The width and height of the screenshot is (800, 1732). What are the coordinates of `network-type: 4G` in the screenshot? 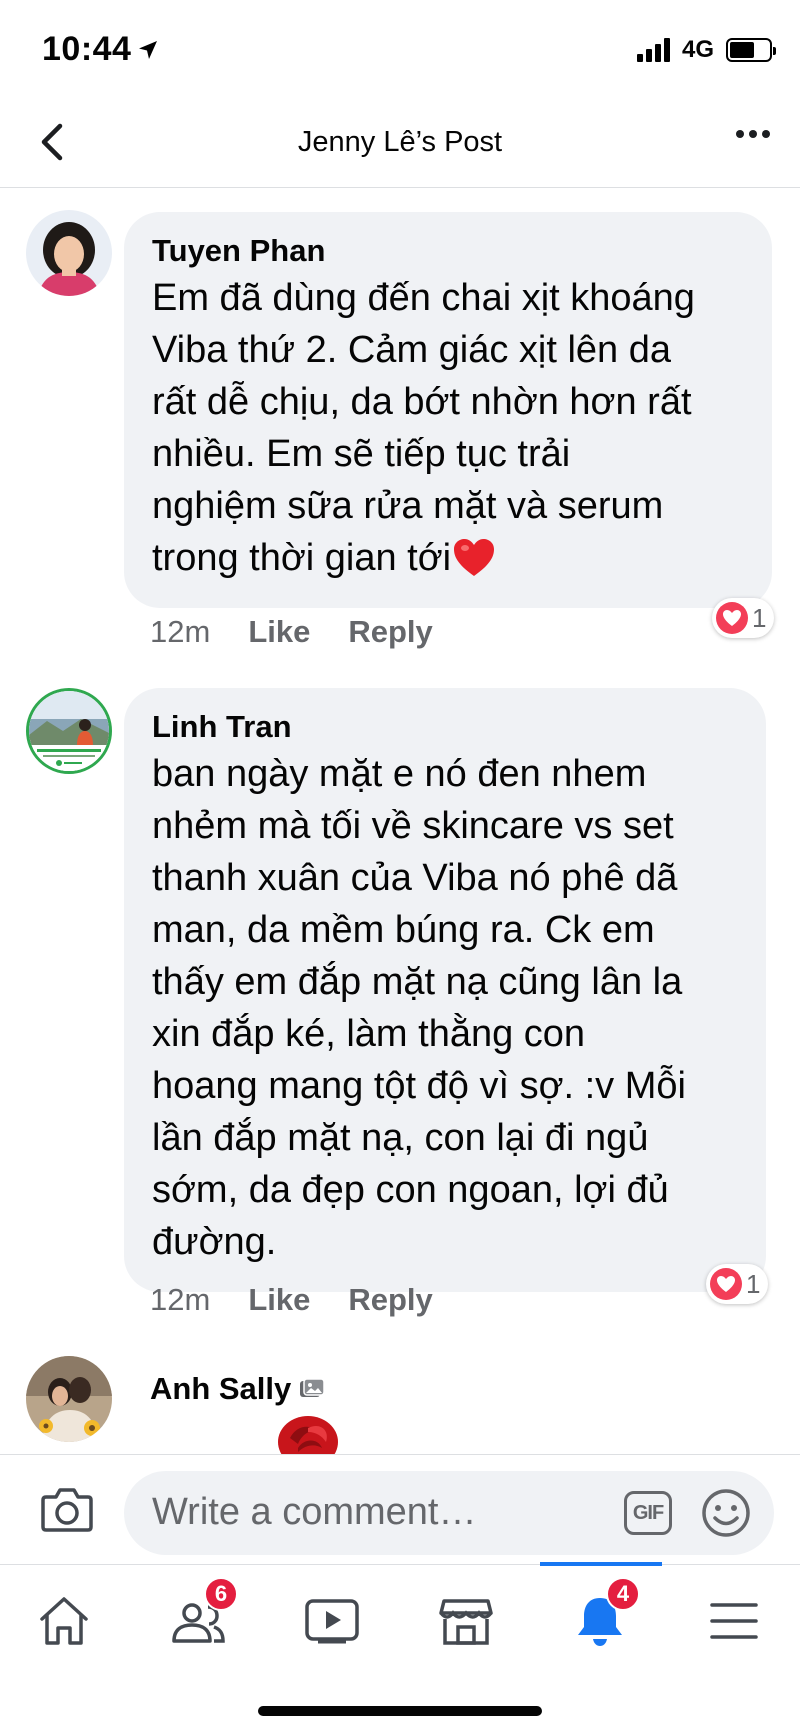 It's located at (697, 49).